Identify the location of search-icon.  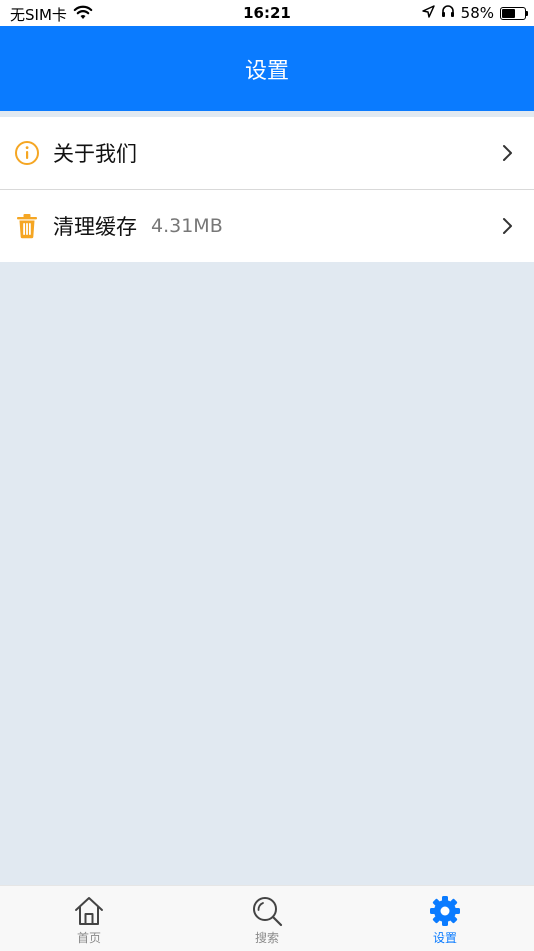
(267, 911).